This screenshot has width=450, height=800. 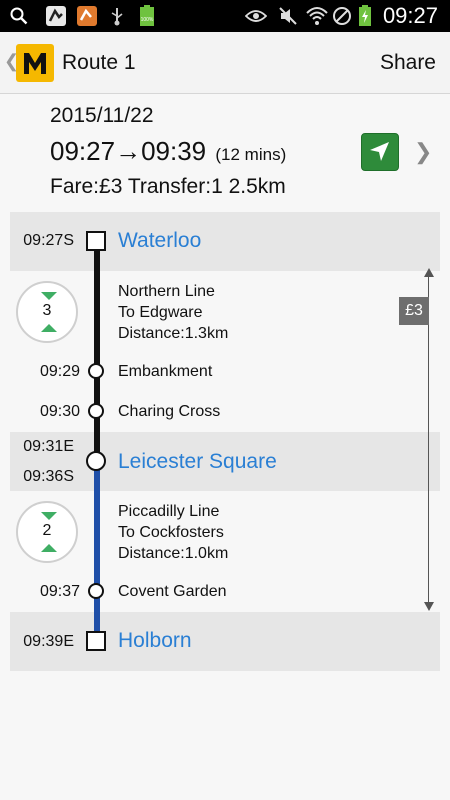 What do you see at coordinates (169, 411) in the screenshot?
I see `stop-name: Charing Cross` at bounding box center [169, 411].